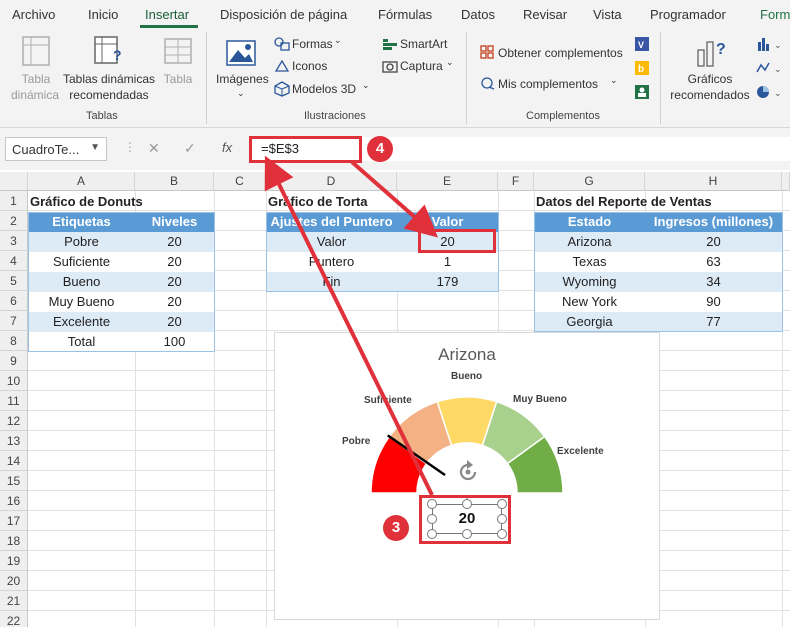 Image resolution: width=790 pixels, height=627 pixels. What do you see at coordinates (468, 472) in the screenshot?
I see `rotate-handle-icon` at bounding box center [468, 472].